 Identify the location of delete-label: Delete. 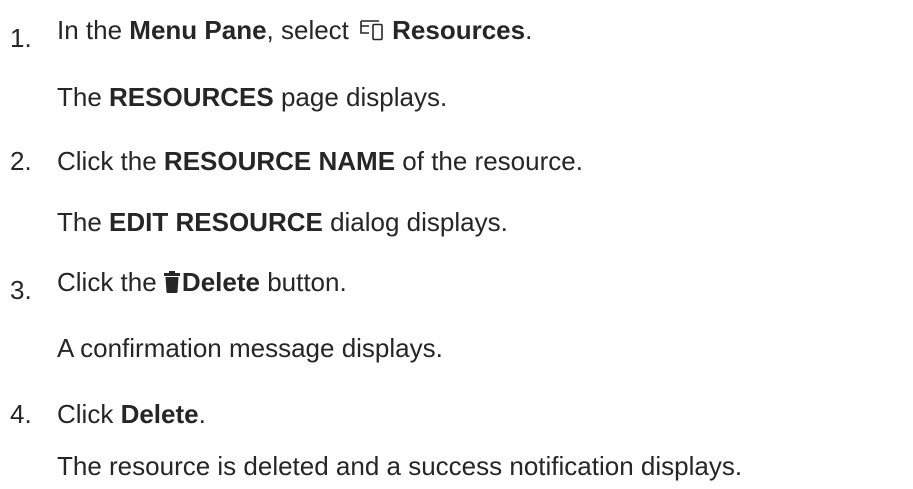
(159, 414).